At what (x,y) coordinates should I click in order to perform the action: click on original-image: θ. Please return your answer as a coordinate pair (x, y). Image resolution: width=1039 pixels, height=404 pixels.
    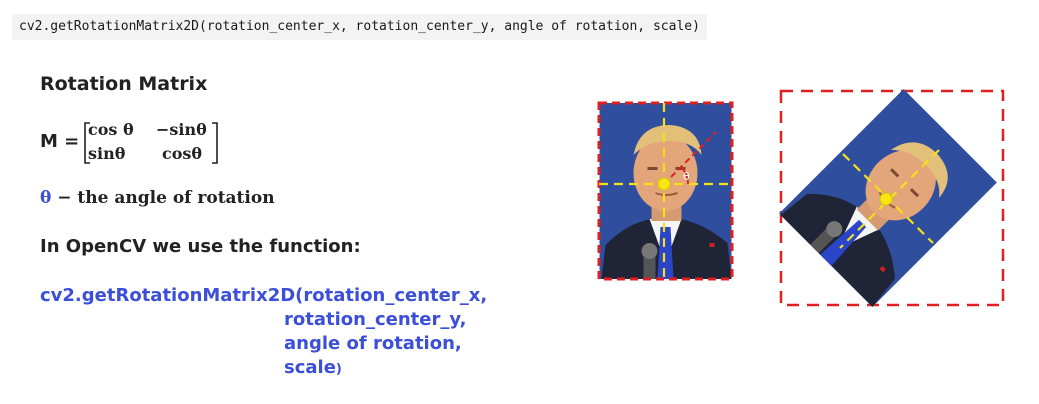
    Looking at the image, I should click on (665, 191).